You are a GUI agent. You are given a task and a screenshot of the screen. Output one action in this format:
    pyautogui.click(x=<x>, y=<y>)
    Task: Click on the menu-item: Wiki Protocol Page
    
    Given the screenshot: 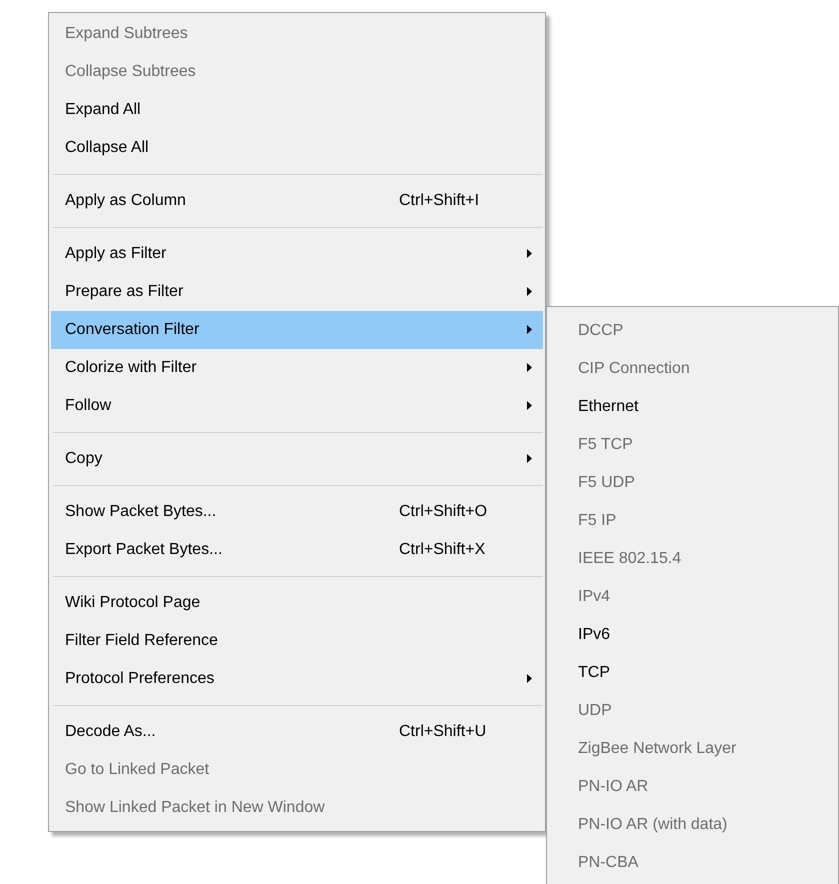 What is the action you would take?
    pyautogui.click(x=297, y=603)
    